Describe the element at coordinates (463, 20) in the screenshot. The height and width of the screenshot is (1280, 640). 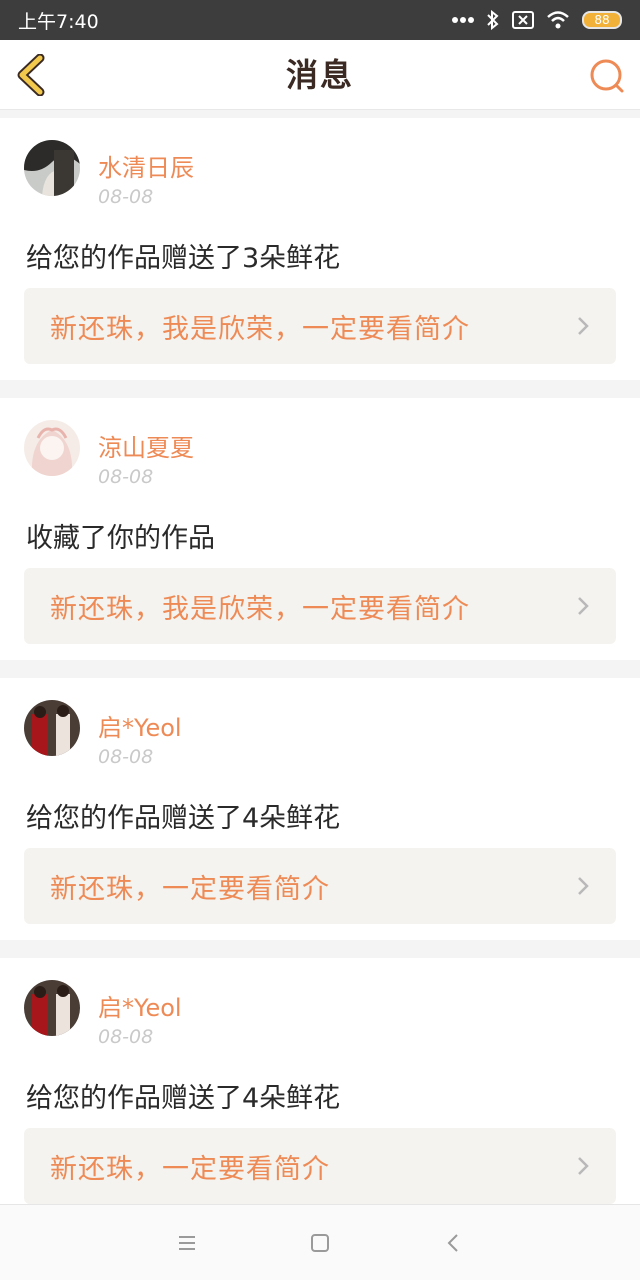
I see `more-dots-icon` at that location.